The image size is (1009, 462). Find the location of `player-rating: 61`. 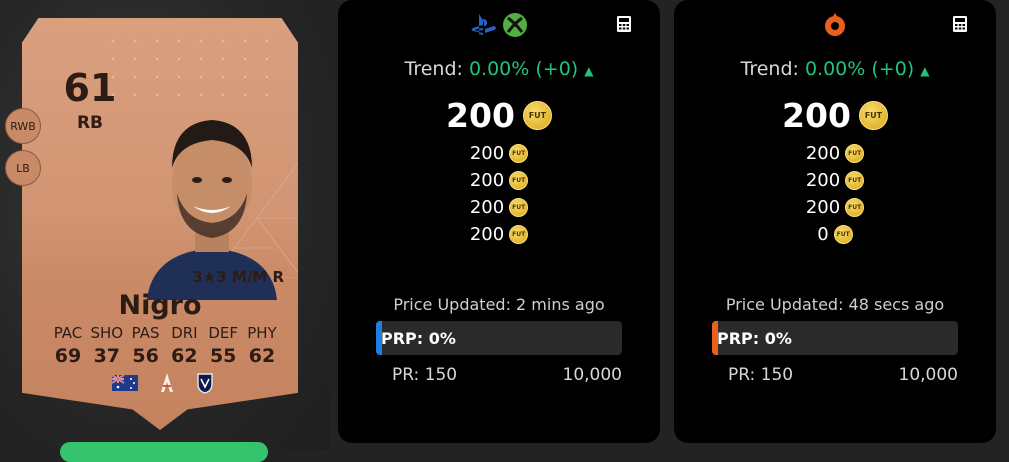

player-rating: 61 is located at coordinates (90, 88).